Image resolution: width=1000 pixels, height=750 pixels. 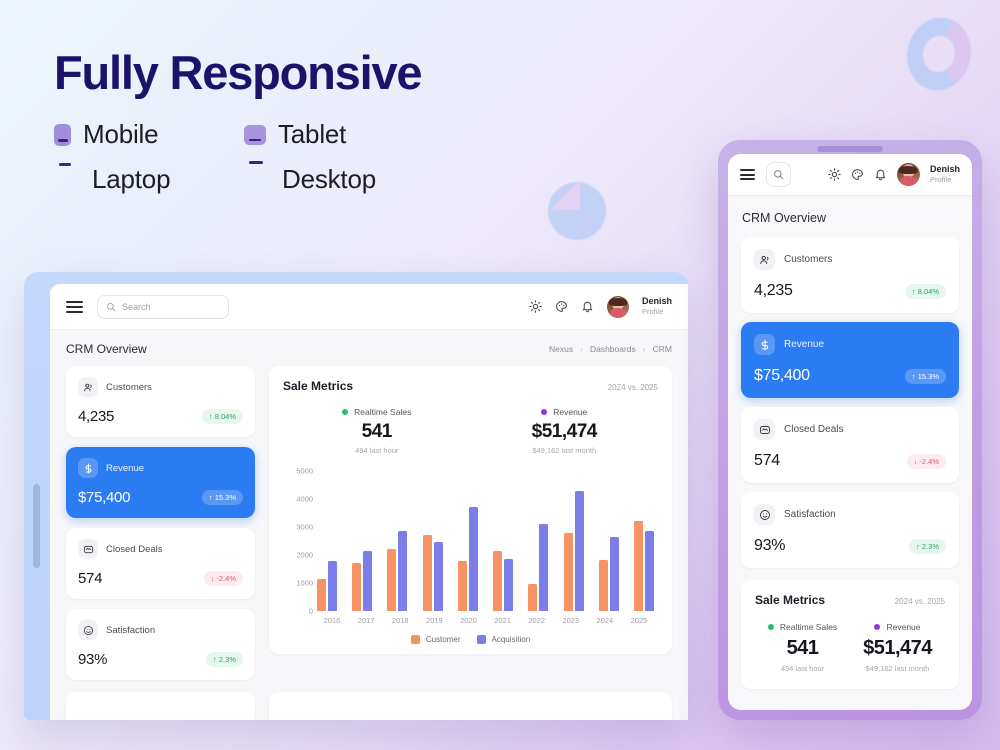 What do you see at coordinates (468, 620) in the screenshot?
I see `chart-x-tick: 2020` at bounding box center [468, 620].